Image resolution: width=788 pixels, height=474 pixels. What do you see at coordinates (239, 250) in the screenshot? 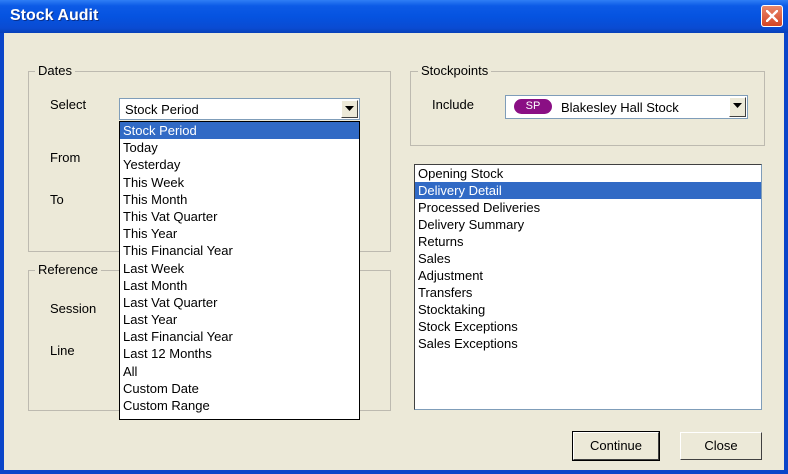
I see `dropdown-option: This Financial Year` at bounding box center [239, 250].